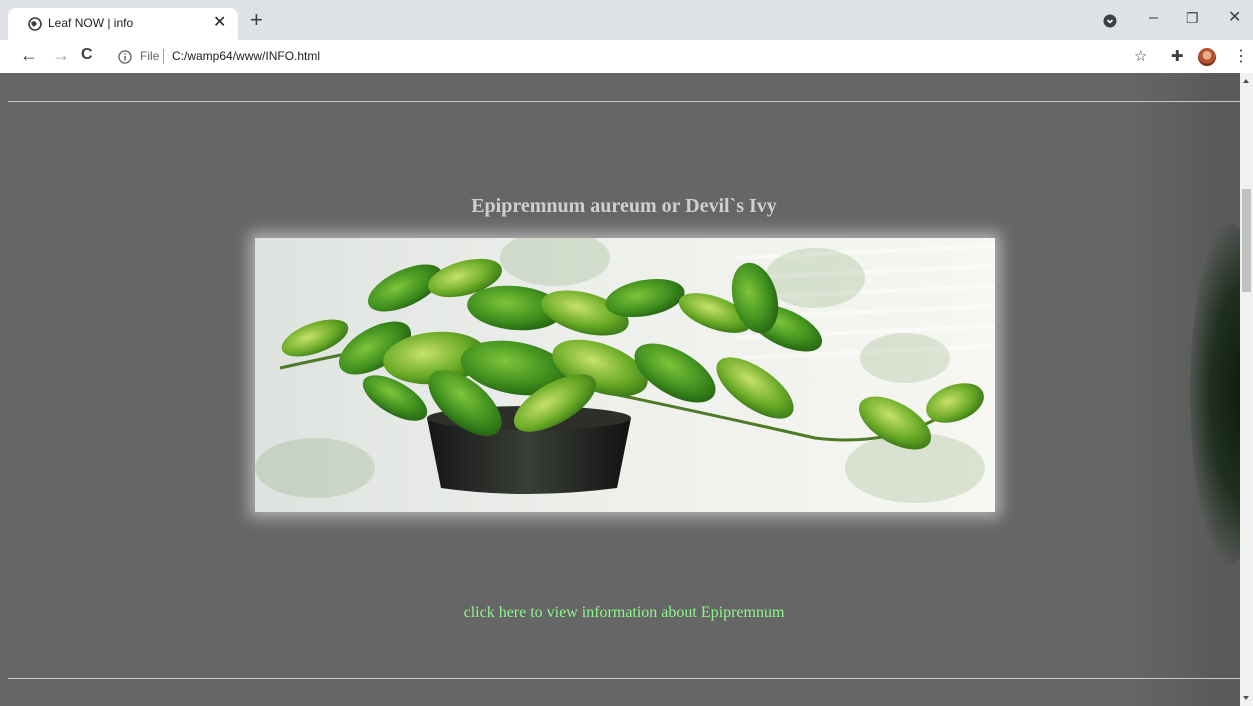 The height and width of the screenshot is (706, 1253). Describe the element at coordinates (219, 23) in the screenshot. I see `close-tab-icon: ✕` at that location.